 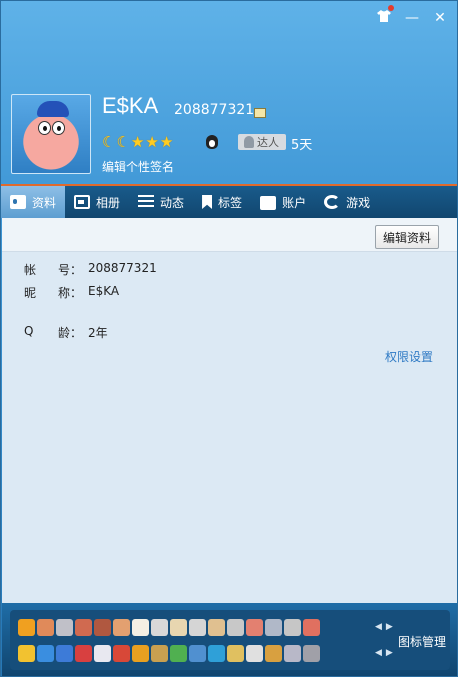 What do you see at coordinates (53, 109) in the screenshot?
I see `avatar-hat` at bounding box center [53, 109].